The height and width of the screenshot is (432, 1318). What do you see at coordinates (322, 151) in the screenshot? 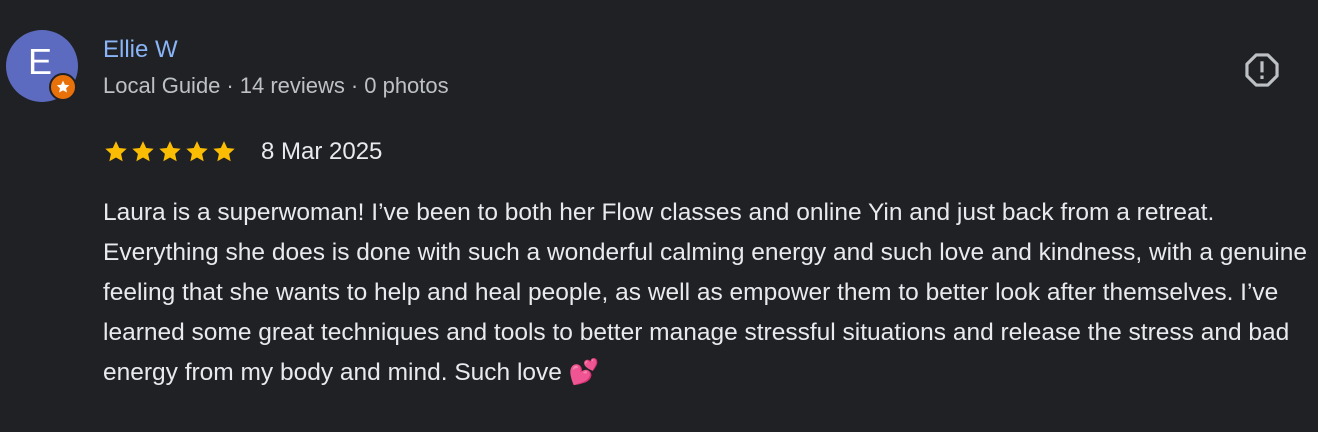
I see `review-date: 8 Mar 2025` at bounding box center [322, 151].